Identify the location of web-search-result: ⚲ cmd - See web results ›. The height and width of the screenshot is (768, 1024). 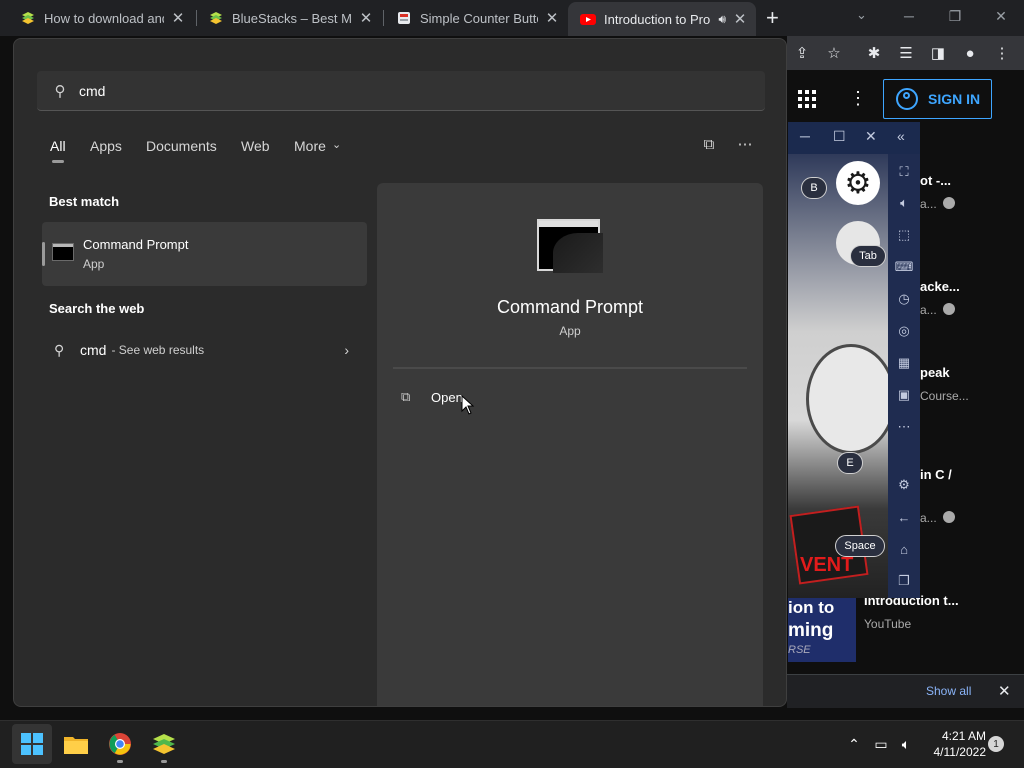
(204, 350).